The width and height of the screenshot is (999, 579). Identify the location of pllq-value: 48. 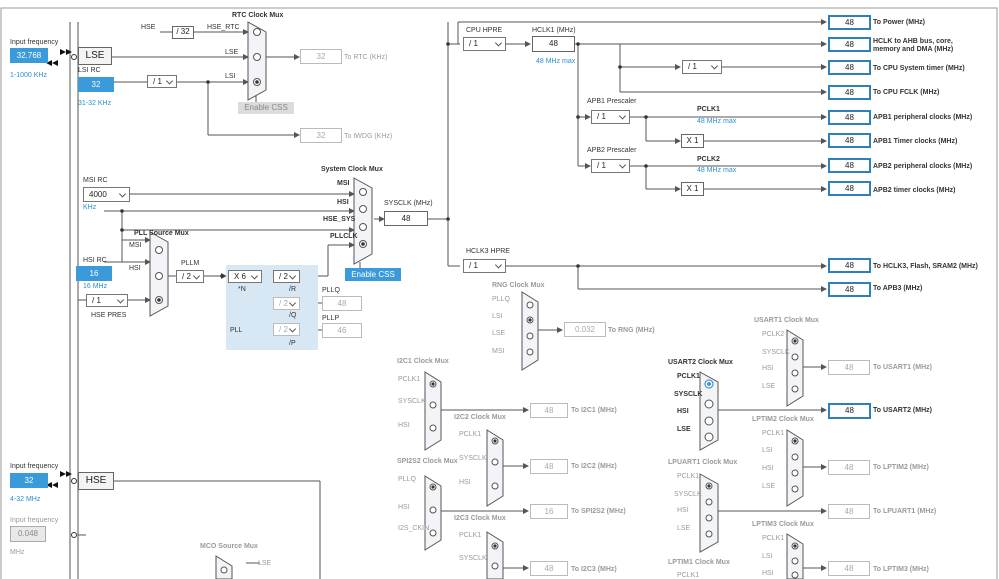
(342, 303).